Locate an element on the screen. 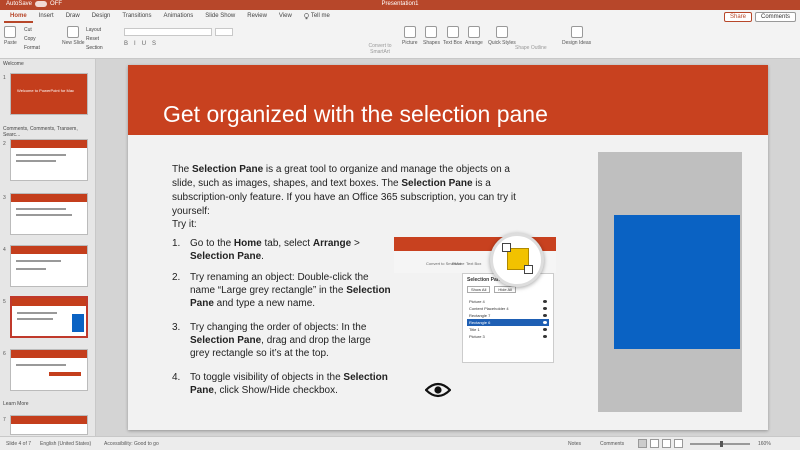  section-welcome: Welcome is located at coordinates (13, 64).